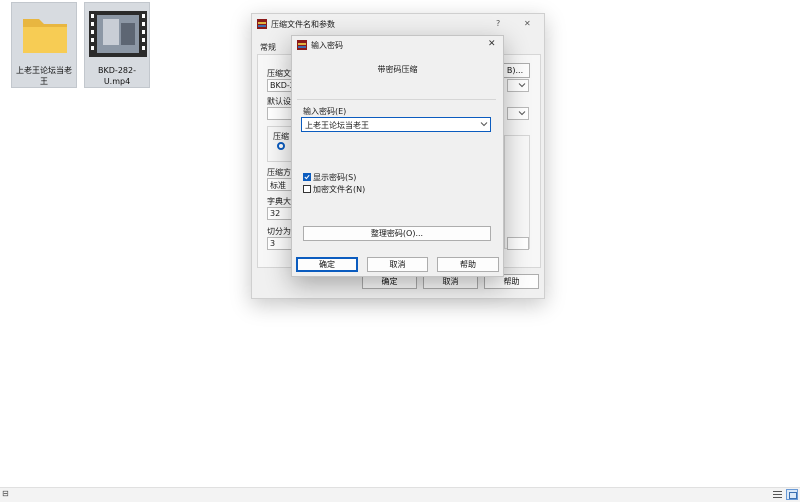  I want to click on profile-field, so click(280, 113).